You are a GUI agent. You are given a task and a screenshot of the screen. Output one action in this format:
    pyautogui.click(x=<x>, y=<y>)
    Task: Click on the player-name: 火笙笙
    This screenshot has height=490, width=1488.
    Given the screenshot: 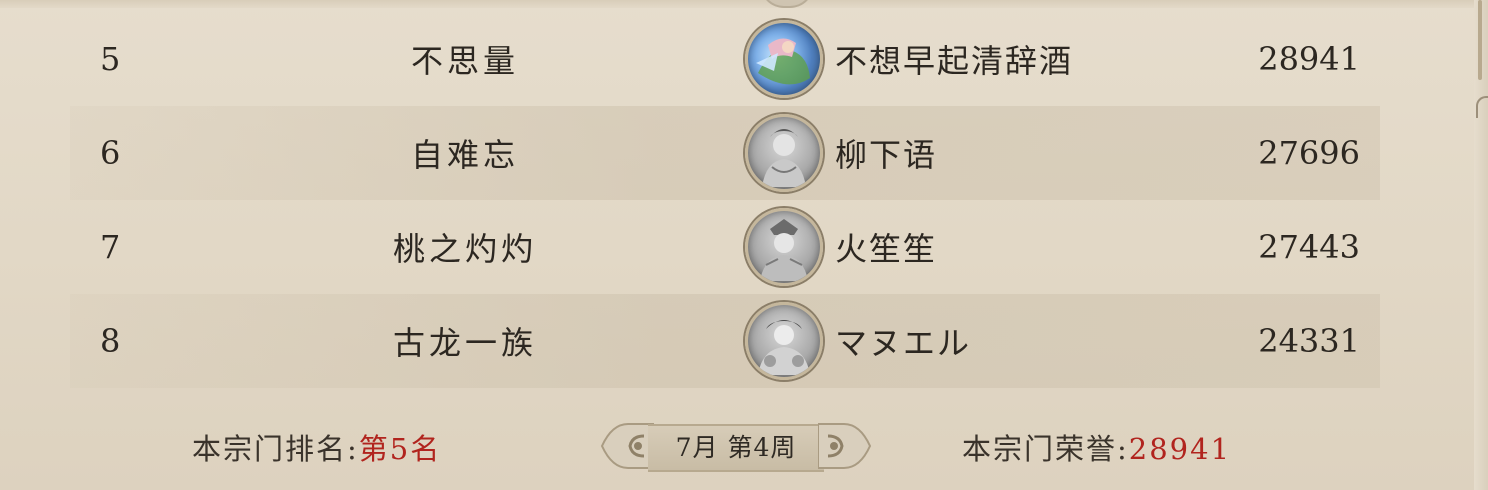 What is the action you would take?
    pyautogui.click(x=886, y=249)
    